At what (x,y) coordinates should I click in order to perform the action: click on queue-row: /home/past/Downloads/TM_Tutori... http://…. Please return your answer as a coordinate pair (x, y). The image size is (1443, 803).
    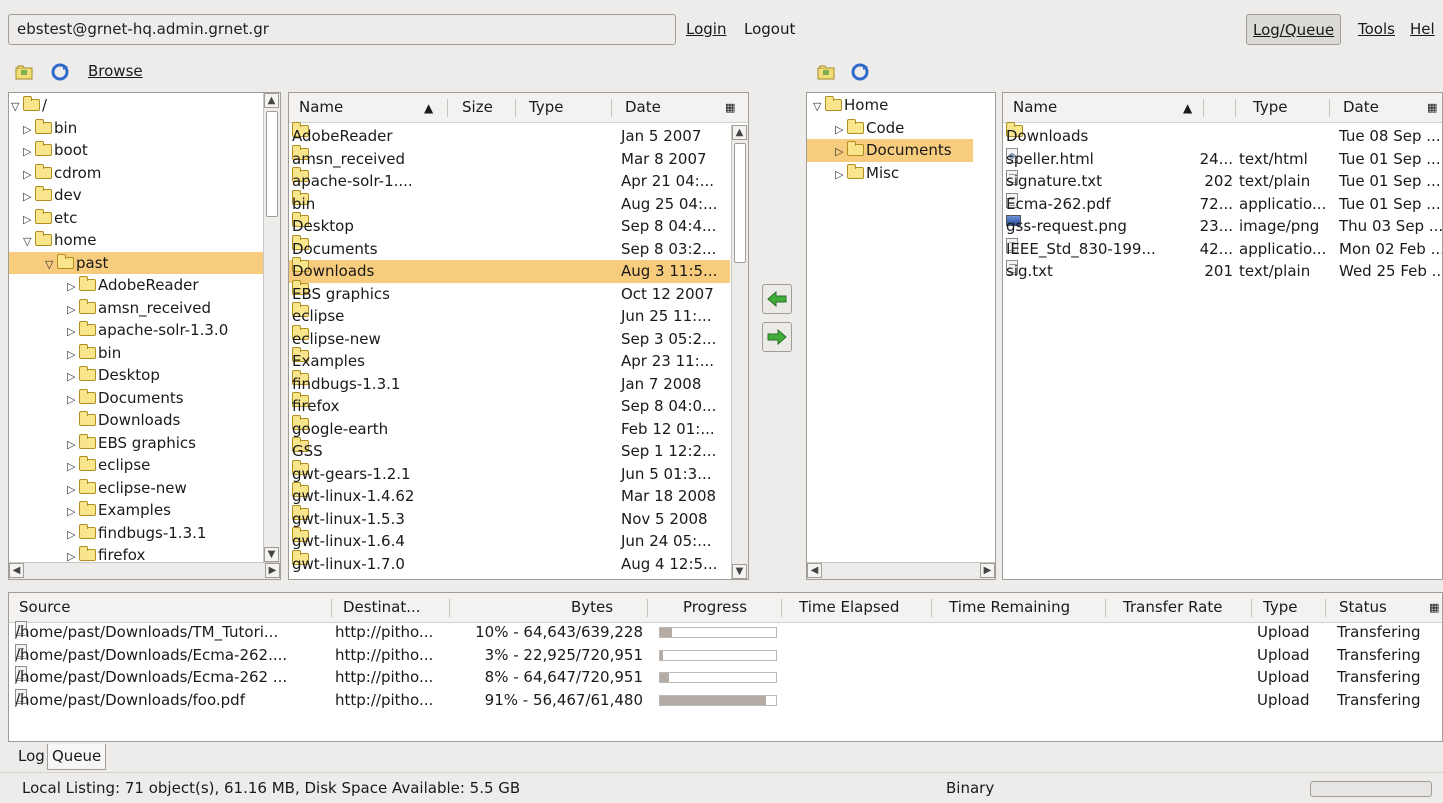
    Looking at the image, I should click on (725, 632).